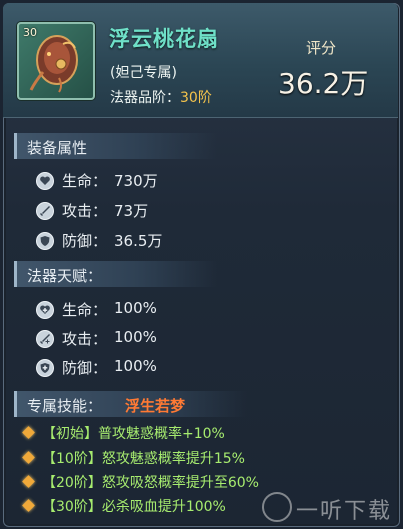  Describe the element at coordinates (45, 241) in the screenshot. I see `shield-icon` at that location.